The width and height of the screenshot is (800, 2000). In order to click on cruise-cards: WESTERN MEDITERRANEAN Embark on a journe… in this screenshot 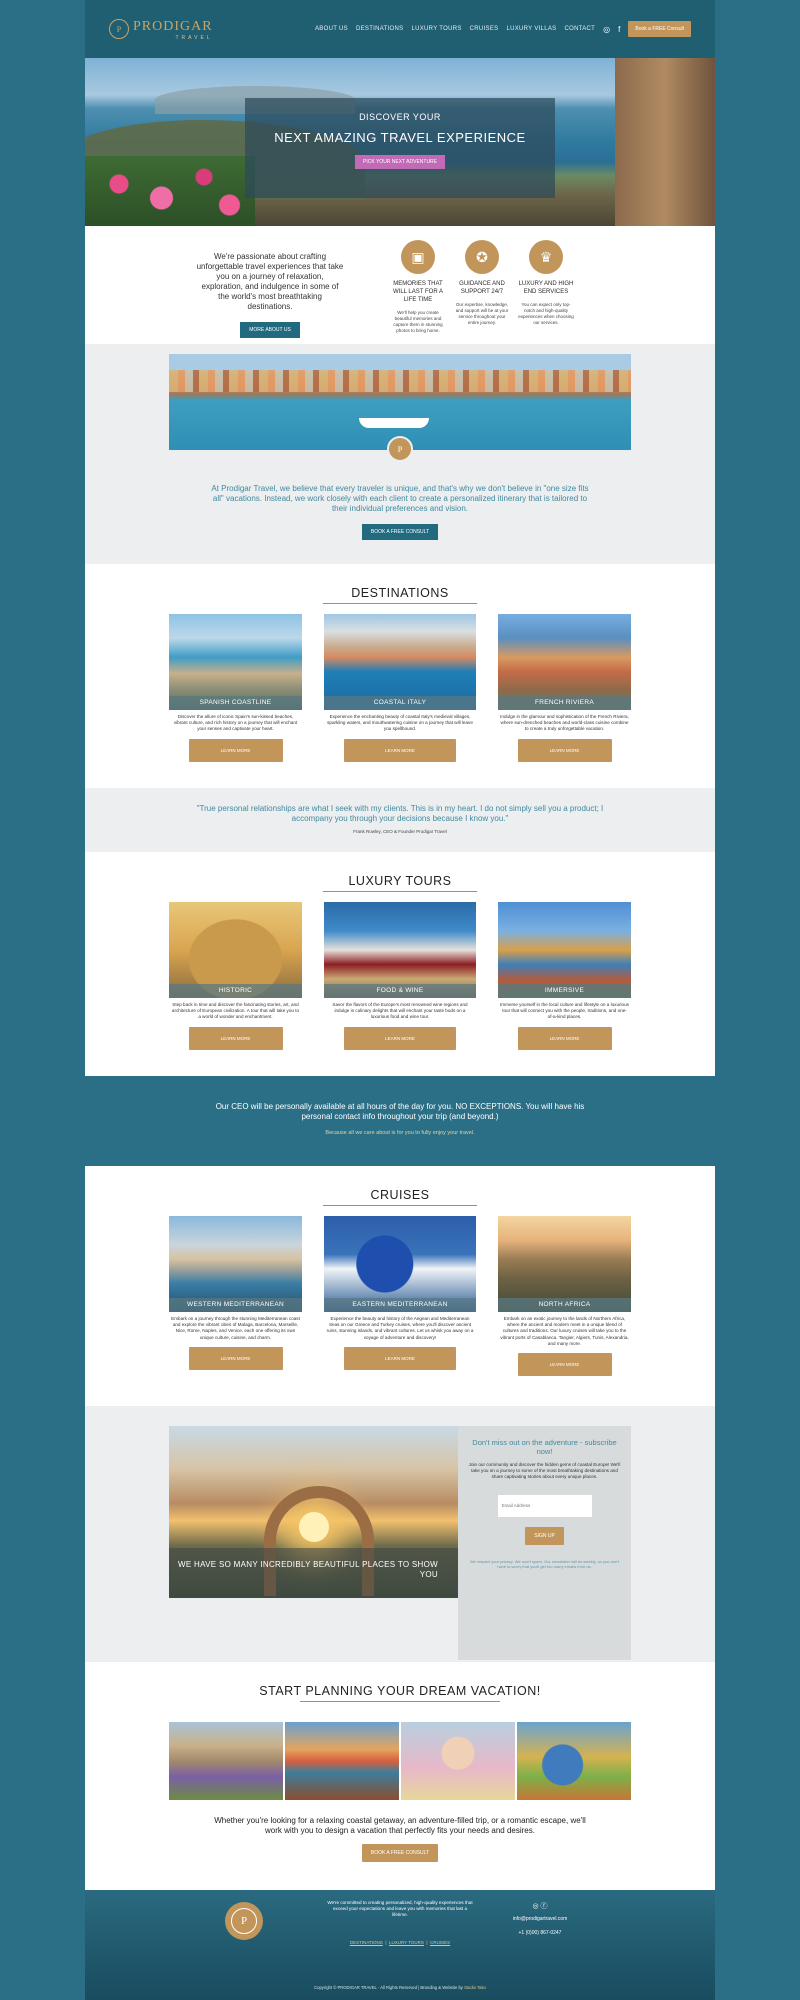, I will do `click(400, 1296)`.